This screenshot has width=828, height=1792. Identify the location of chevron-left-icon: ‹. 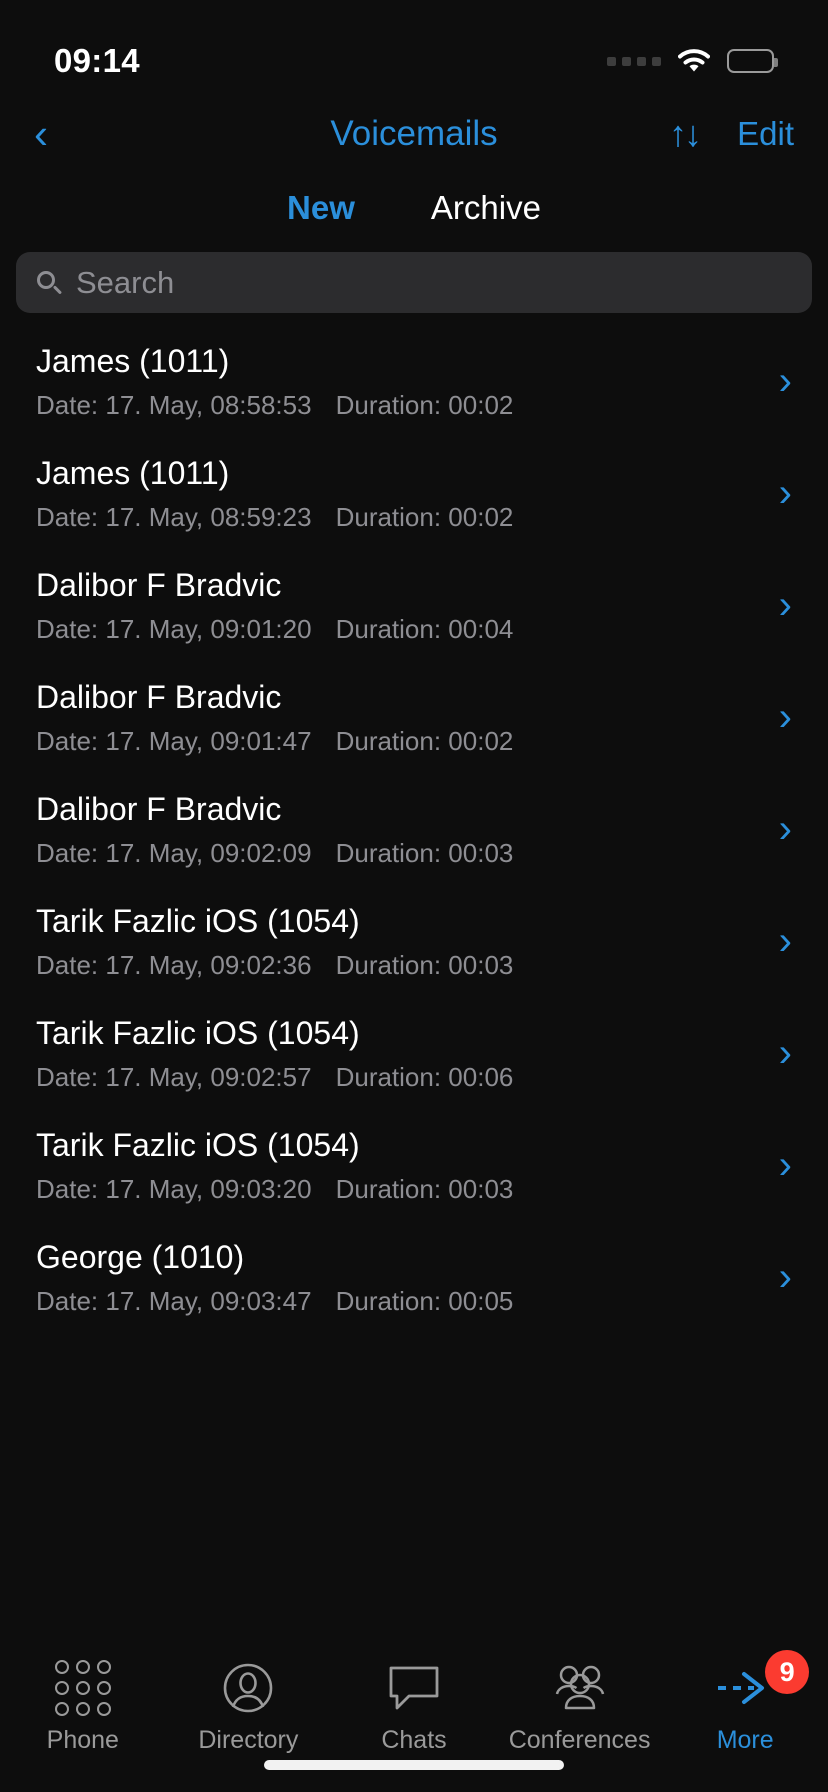
(56, 134).